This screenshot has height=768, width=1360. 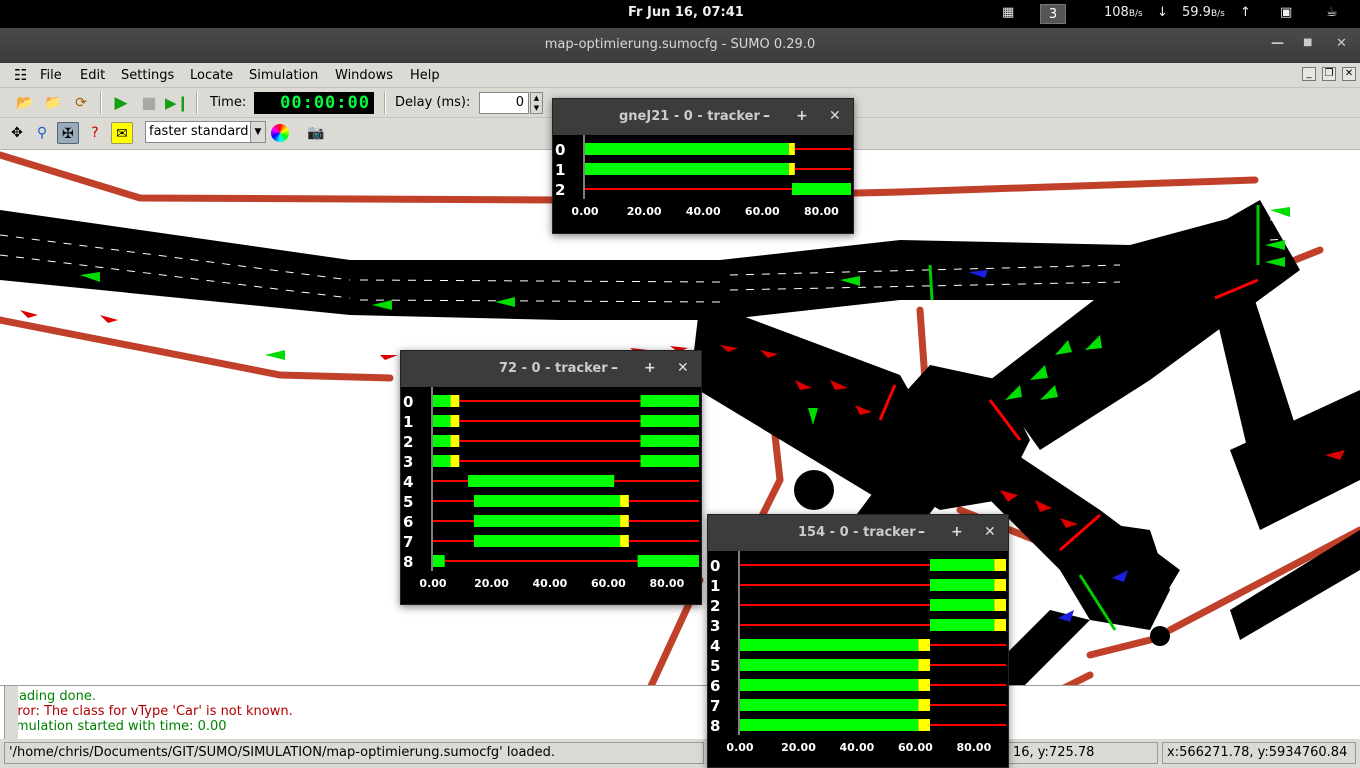 I want to click on sidewalk-corner, so click(x=1120, y=647).